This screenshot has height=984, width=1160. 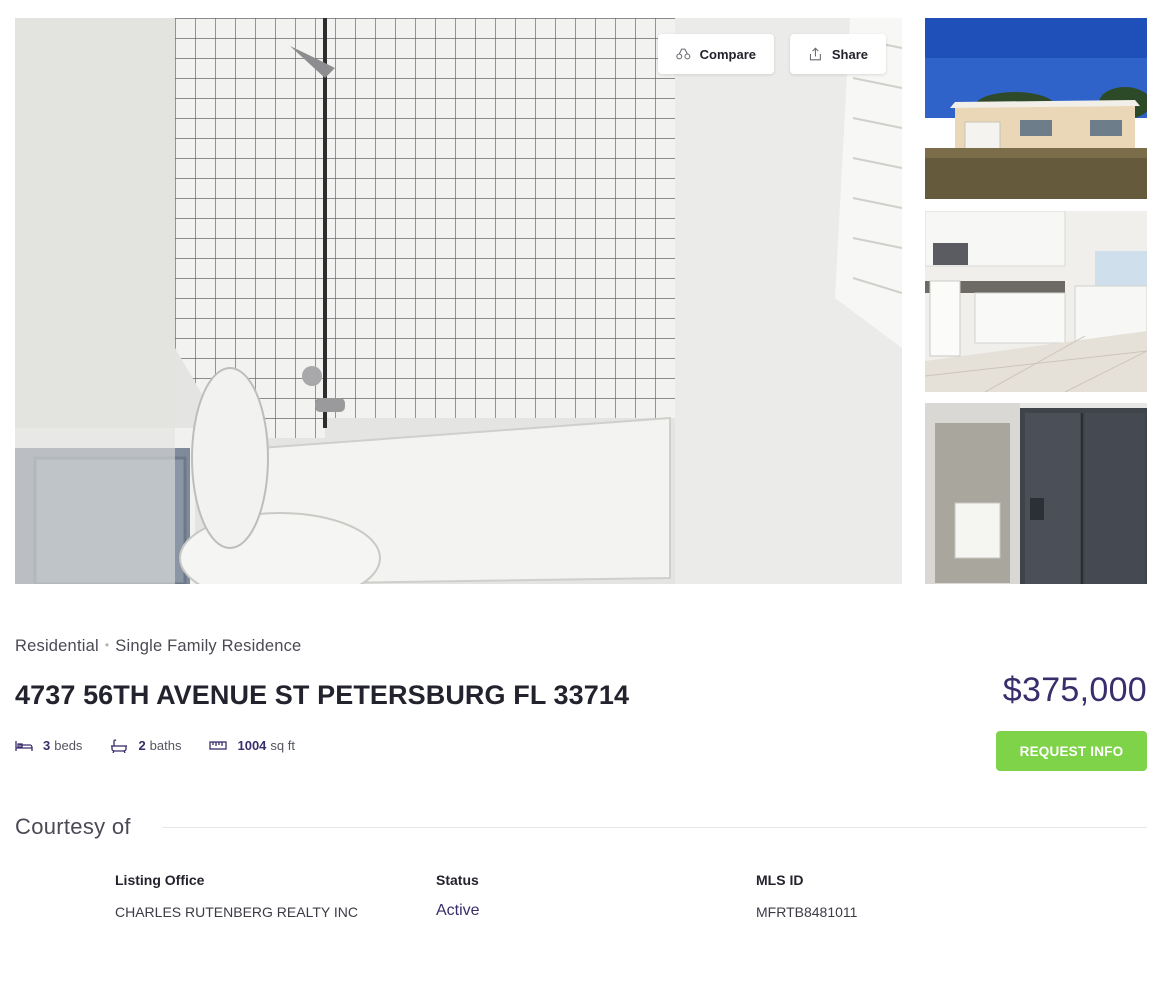 I want to click on compare-label: Compare, so click(x=727, y=54).